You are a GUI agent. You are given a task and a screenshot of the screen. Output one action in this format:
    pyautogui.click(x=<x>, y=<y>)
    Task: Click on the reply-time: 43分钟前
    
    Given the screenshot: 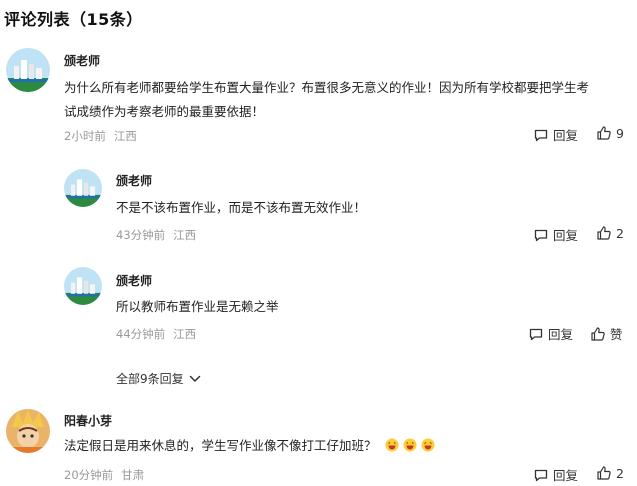 What is the action you would take?
    pyautogui.click(x=141, y=235)
    